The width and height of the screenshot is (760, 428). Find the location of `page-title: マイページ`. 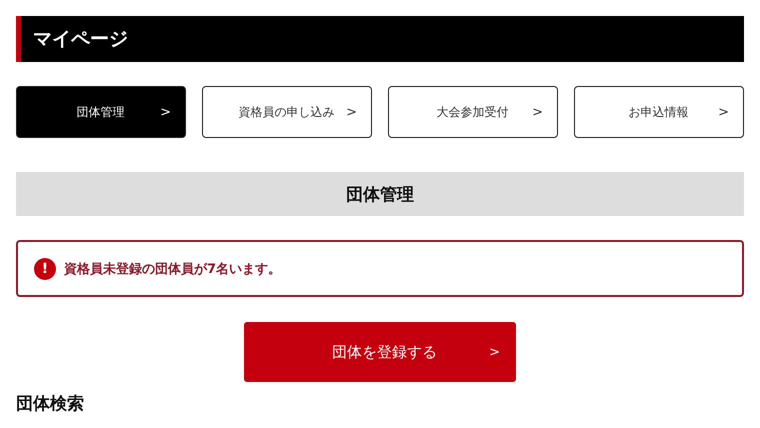

page-title: マイページ is located at coordinates (80, 39).